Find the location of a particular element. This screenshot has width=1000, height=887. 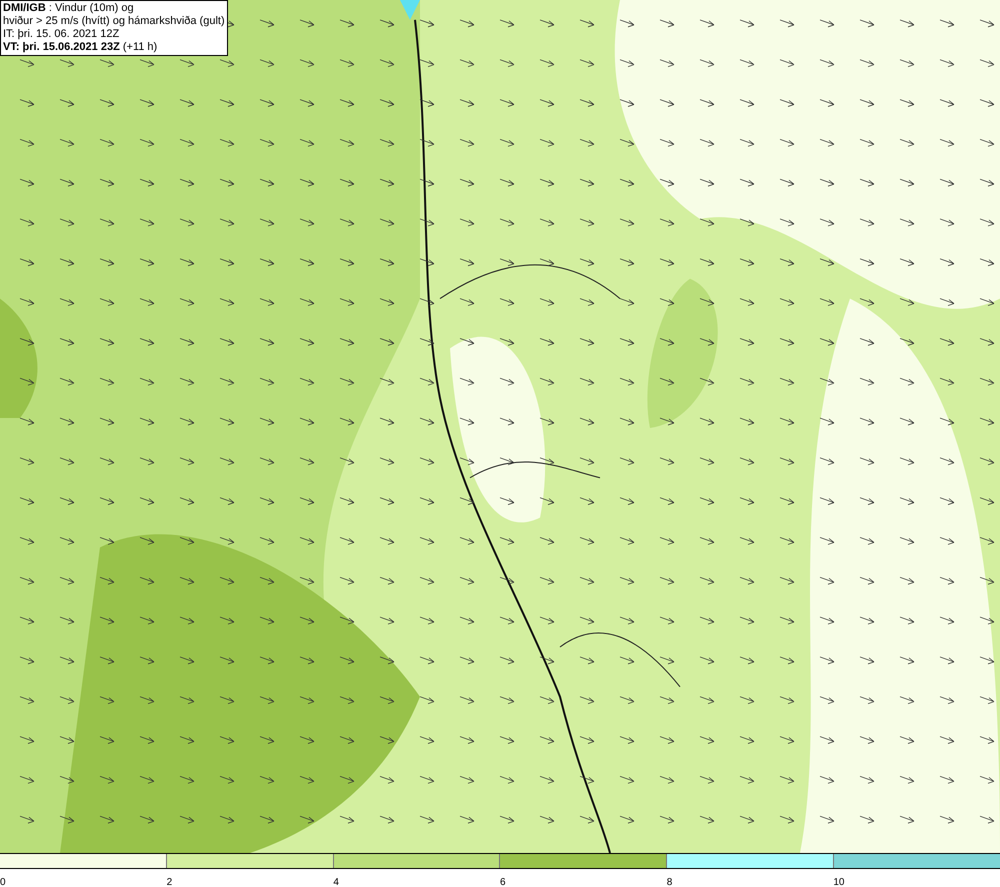

info-text: DMI/IGB : Vindur (10m) og is located at coordinates (69, 8).